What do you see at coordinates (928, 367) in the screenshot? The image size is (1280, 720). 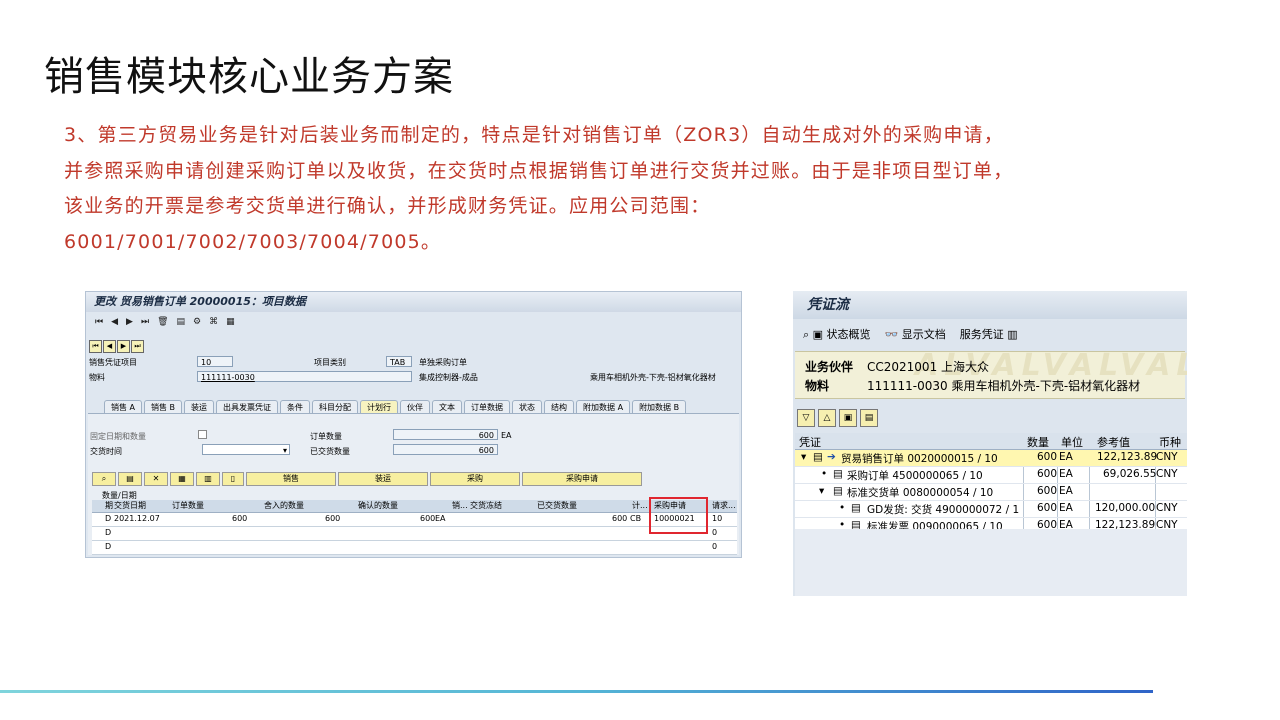 I see `partner-value: CC2021001 上海大众` at bounding box center [928, 367].